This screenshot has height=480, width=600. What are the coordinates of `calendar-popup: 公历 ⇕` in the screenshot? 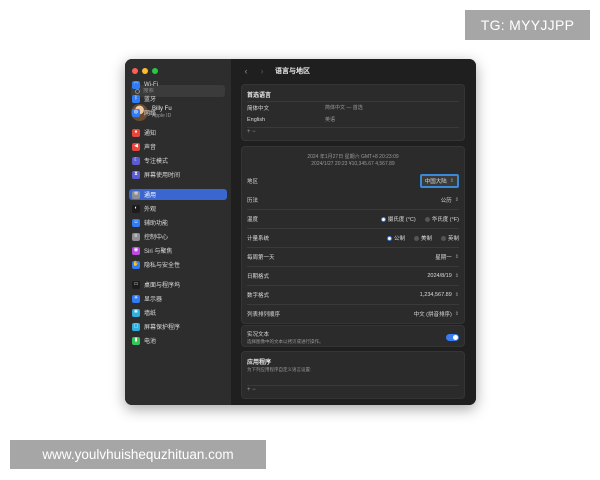 It's located at (450, 200).